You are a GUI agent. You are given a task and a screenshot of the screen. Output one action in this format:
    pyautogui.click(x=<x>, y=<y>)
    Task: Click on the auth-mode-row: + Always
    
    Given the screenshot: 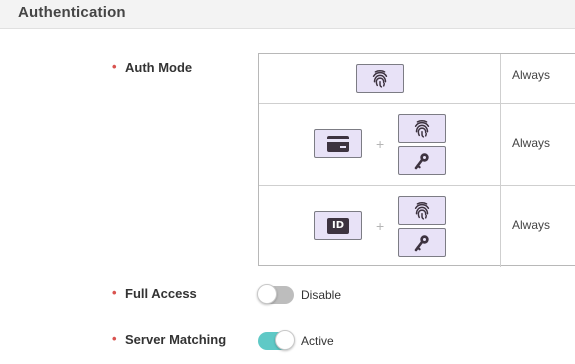 What is the action you would take?
    pyautogui.click(x=417, y=144)
    